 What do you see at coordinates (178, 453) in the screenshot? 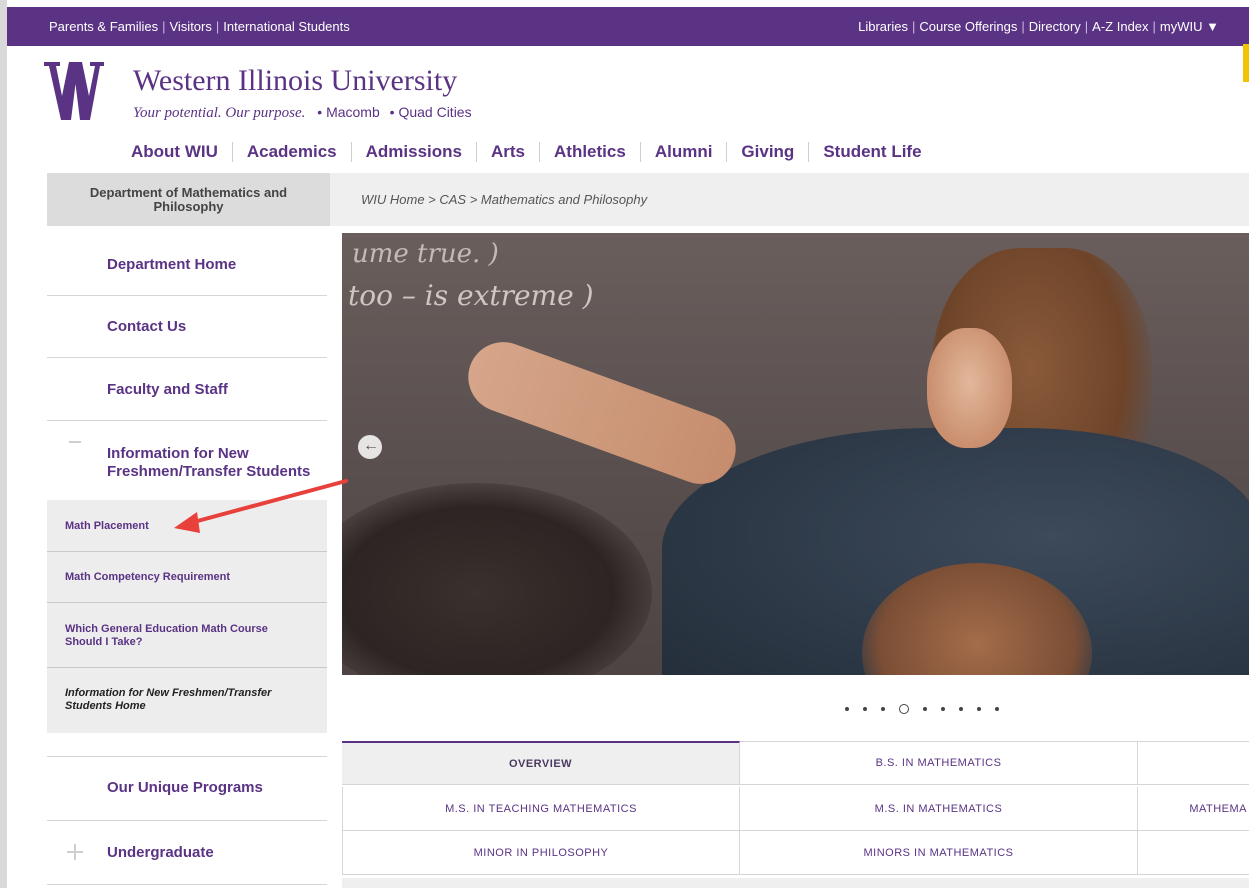
I see `sidebar-item-label-line: Information for New` at bounding box center [178, 453].